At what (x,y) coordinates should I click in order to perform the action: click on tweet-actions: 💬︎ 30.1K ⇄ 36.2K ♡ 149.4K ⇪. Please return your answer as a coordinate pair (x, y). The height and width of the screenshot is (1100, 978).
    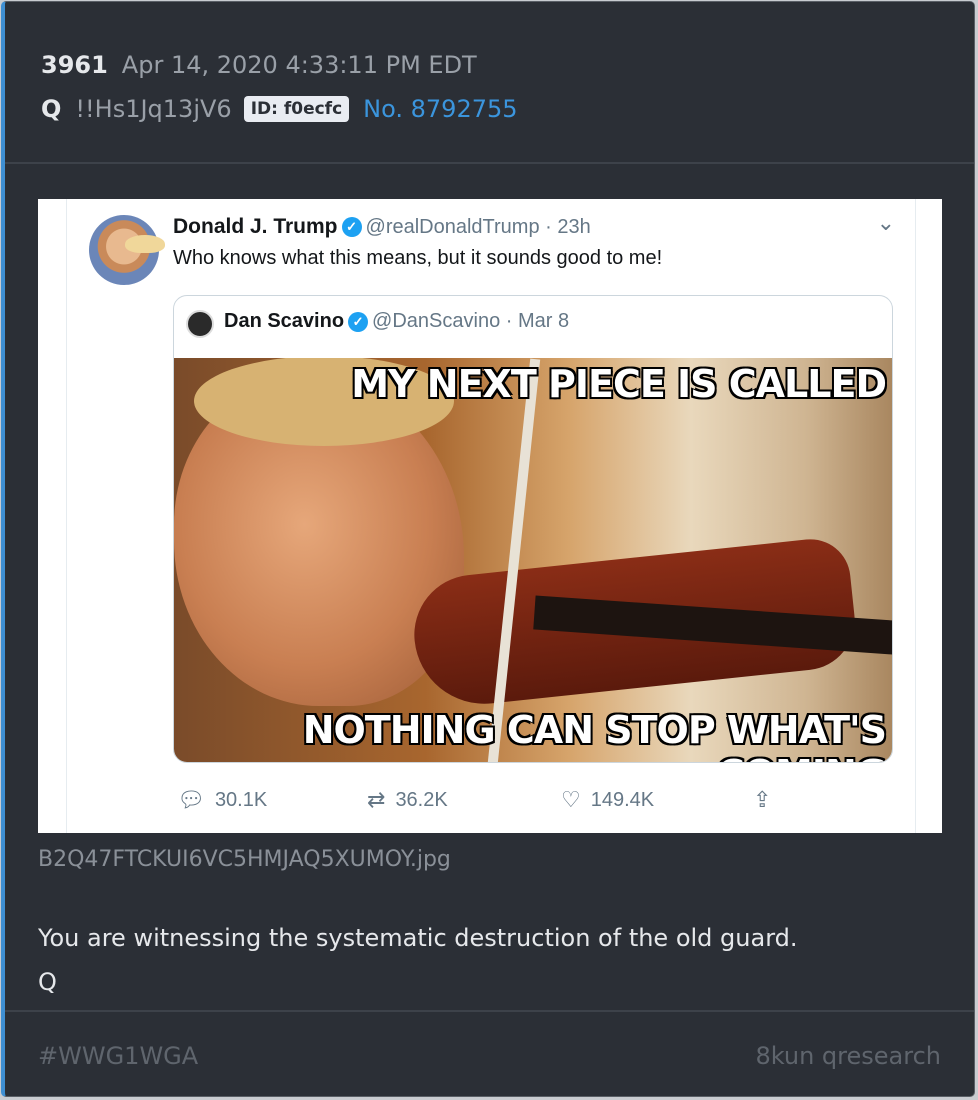
    Looking at the image, I should click on (487, 802).